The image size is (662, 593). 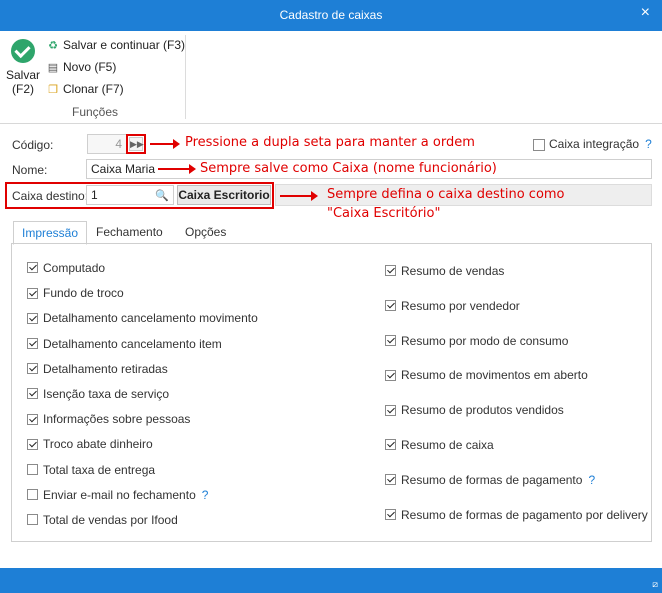 What do you see at coordinates (124, 45) in the screenshot?
I see `save-continue-label: Salvar e continuar (F3)` at bounding box center [124, 45].